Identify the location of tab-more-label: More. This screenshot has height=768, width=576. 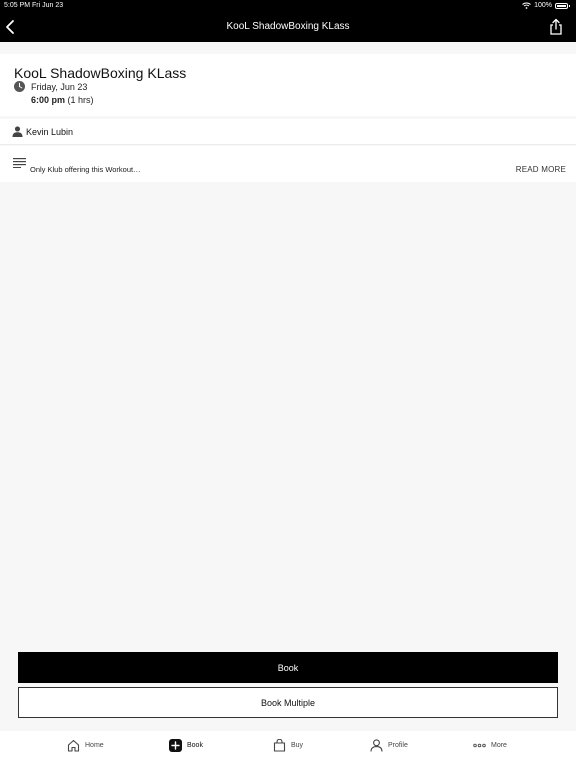
(499, 745).